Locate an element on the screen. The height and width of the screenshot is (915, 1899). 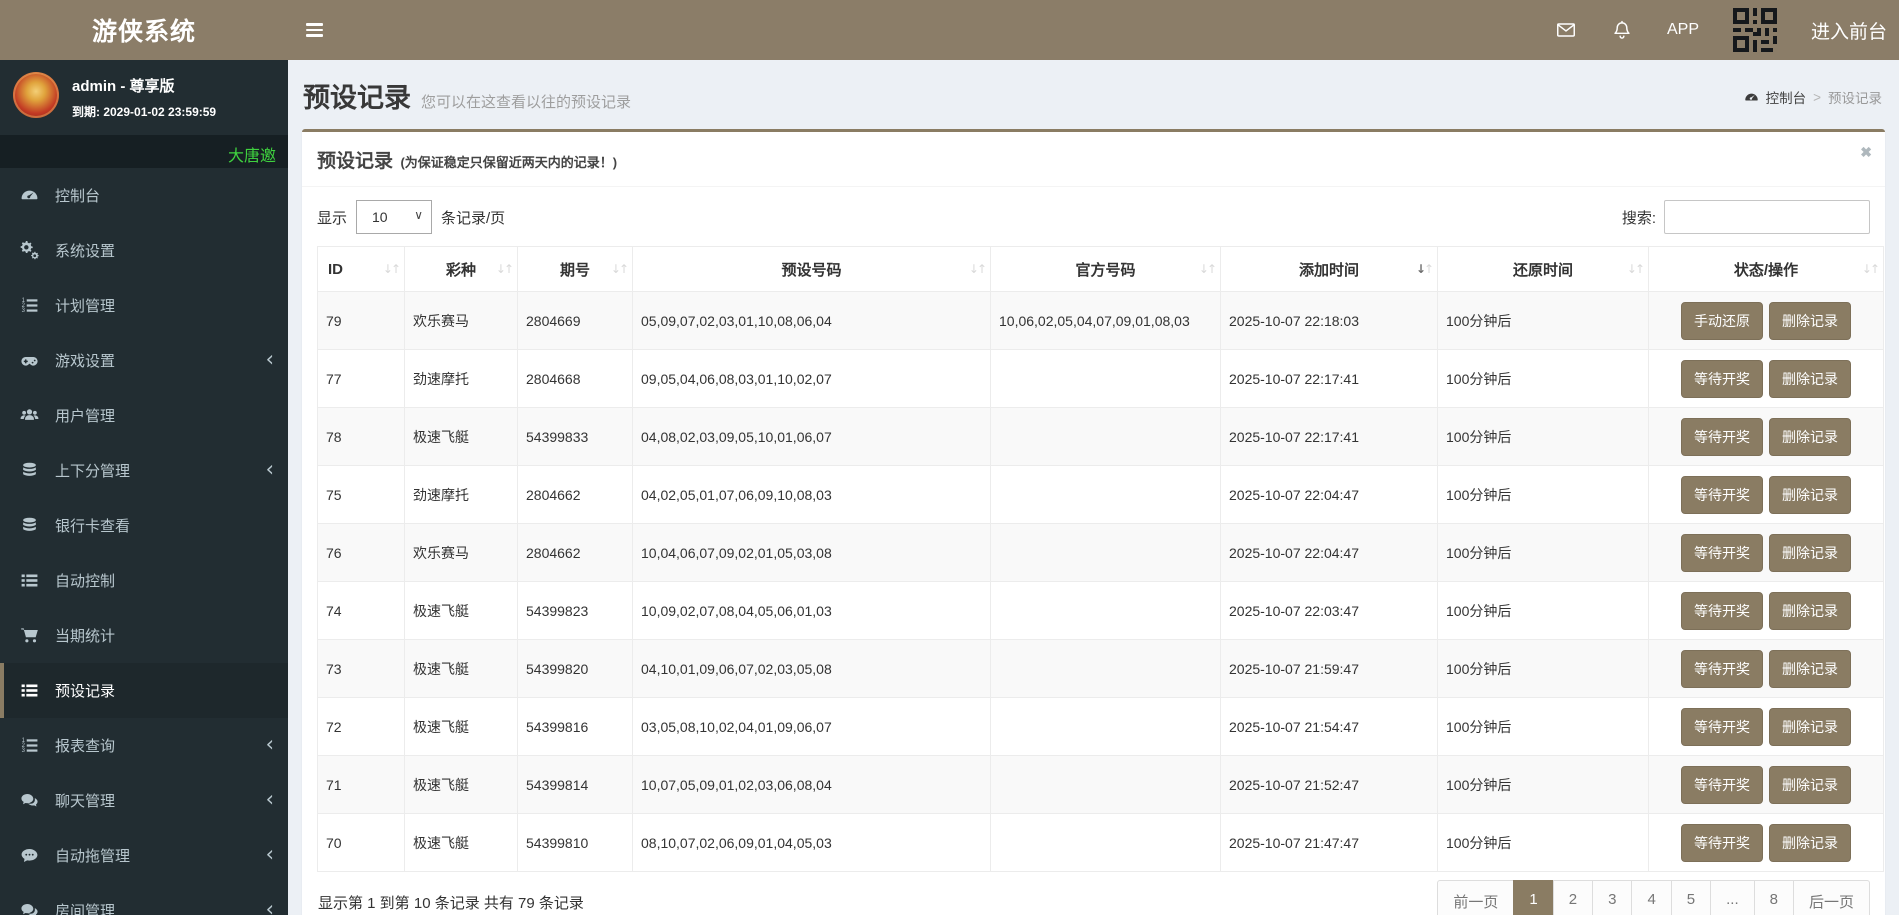
page-5: 5 is located at coordinates (1691, 897).